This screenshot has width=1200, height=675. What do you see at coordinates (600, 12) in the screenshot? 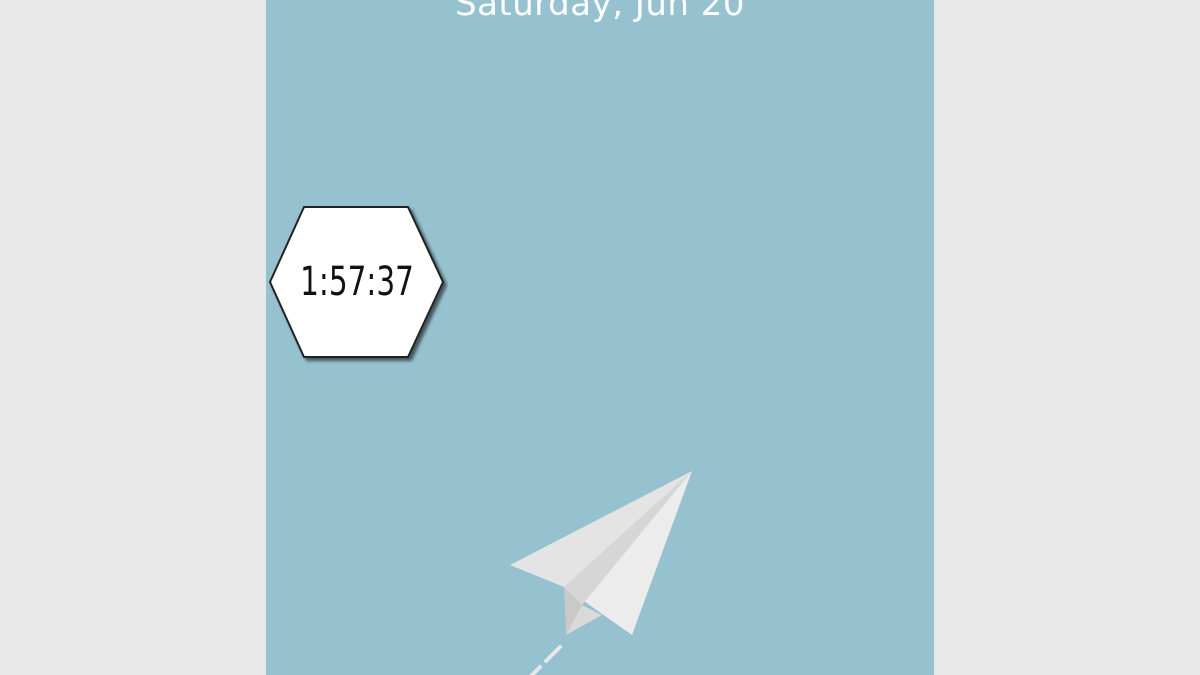
I see `lockscreen-date: Saturday, Jun 20` at bounding box center [600, 12].